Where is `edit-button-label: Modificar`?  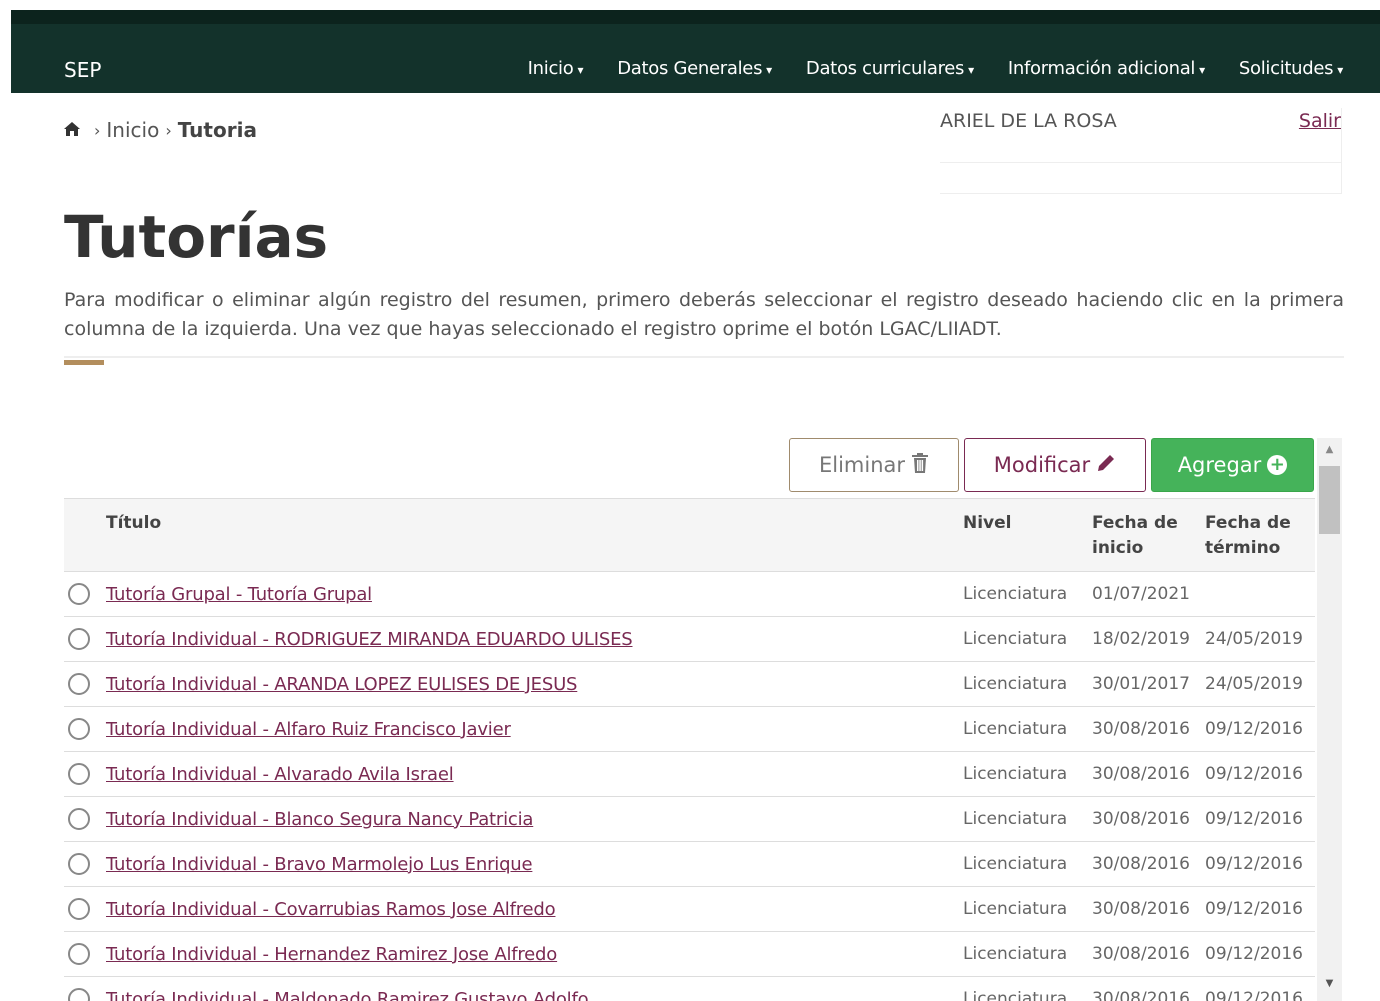 edit-button-label: Modificar is located at coordinates (1042, 465).